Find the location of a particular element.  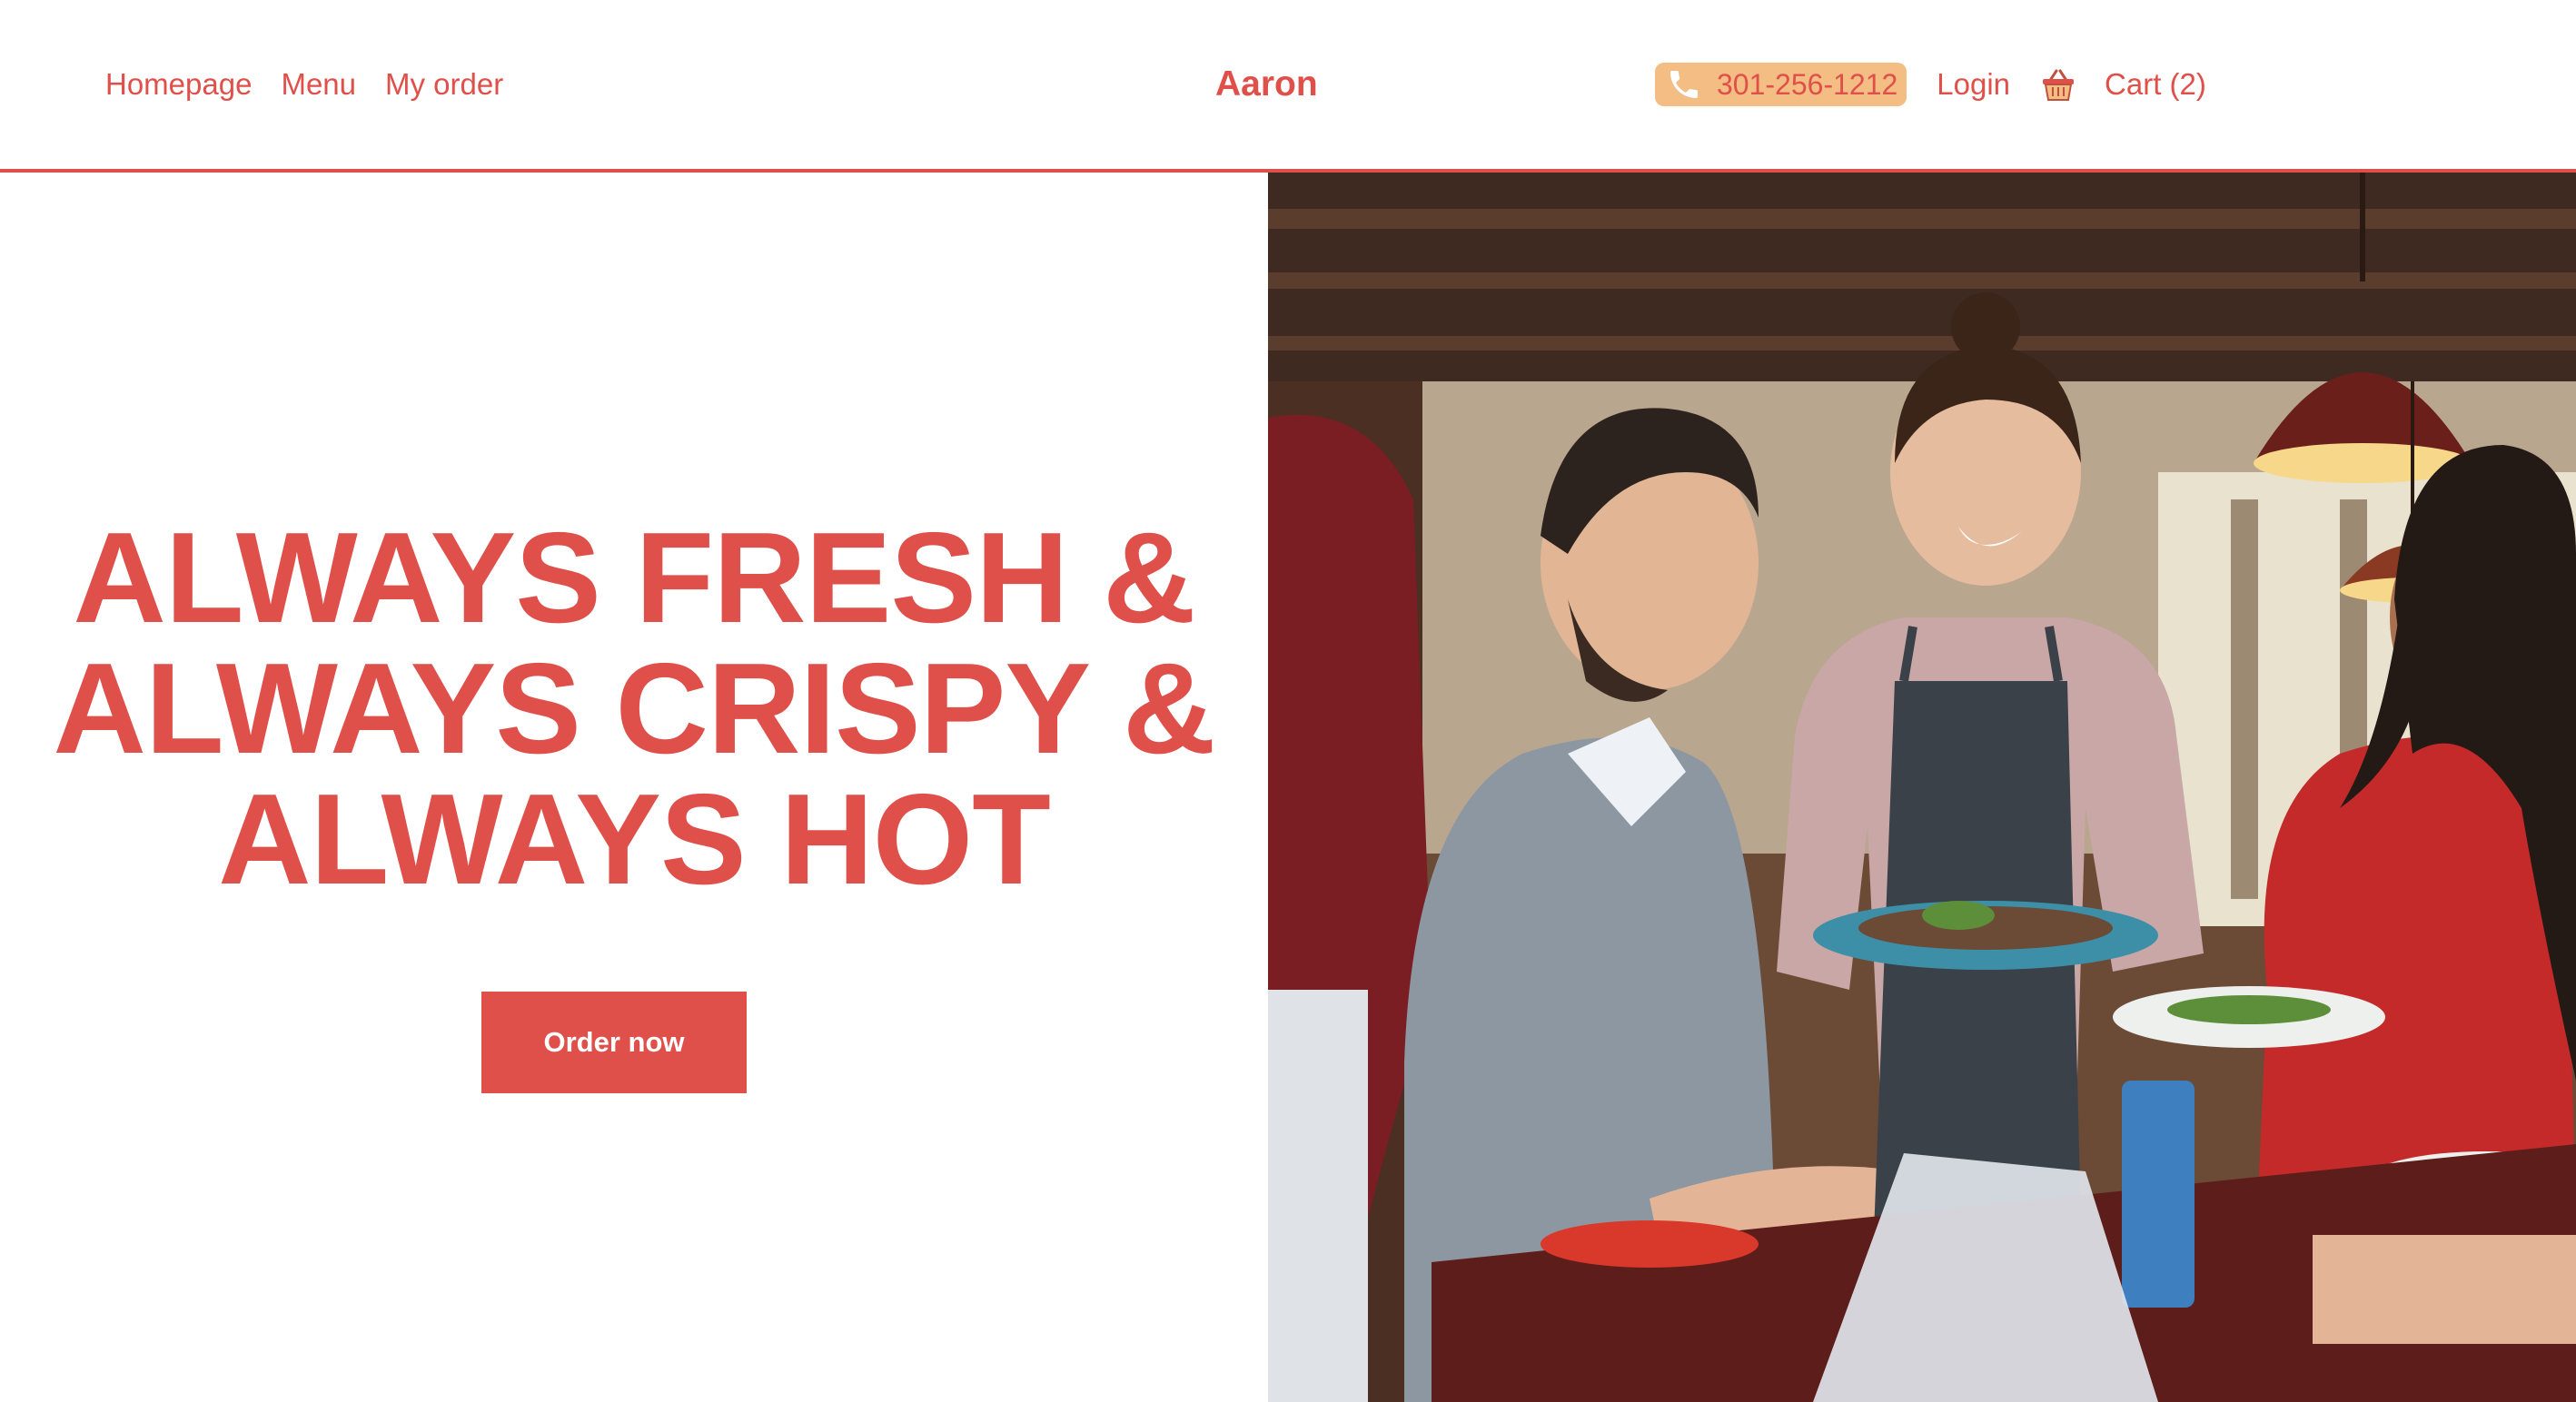

hero-title-line: ALWAYS FRESH & is located at coordinates (634, 578).